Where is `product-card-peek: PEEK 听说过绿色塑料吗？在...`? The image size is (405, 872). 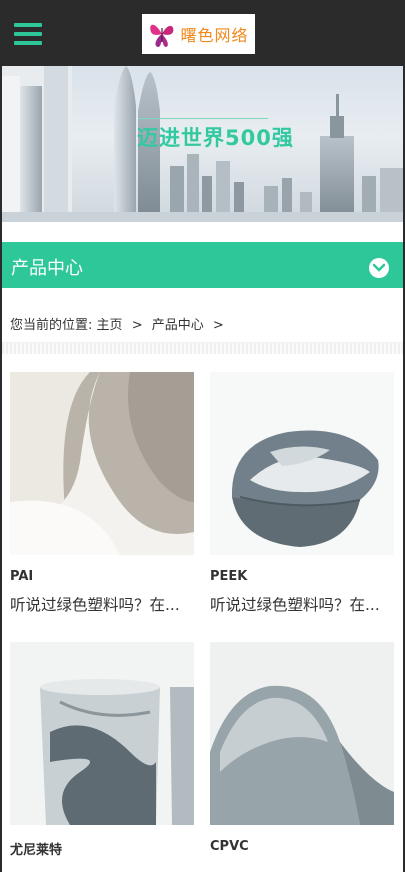 product-card-peek: PEEK 听说过绿色塑料吗？在... is located at coordinates (302, 493).